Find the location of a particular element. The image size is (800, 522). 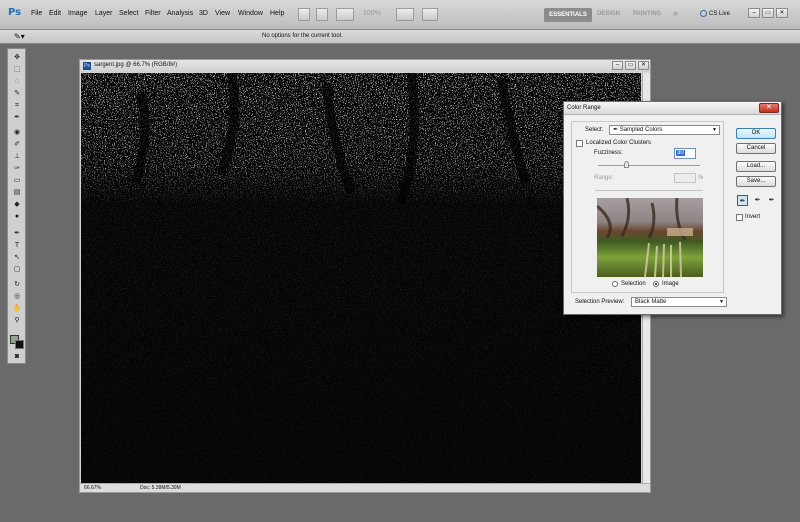

workspace-essentials: ESSENTIALS is located at coordinates (568, 15).